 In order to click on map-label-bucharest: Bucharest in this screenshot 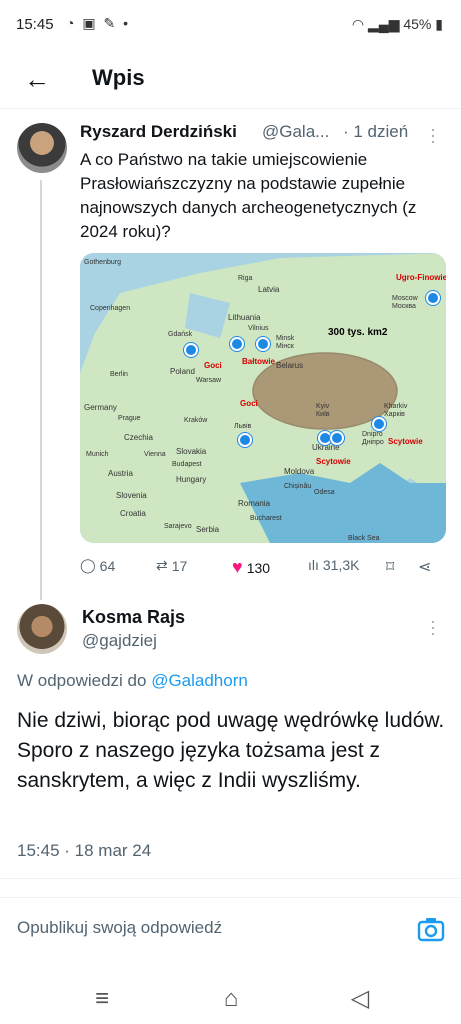, I will do `click(266, 518)`.